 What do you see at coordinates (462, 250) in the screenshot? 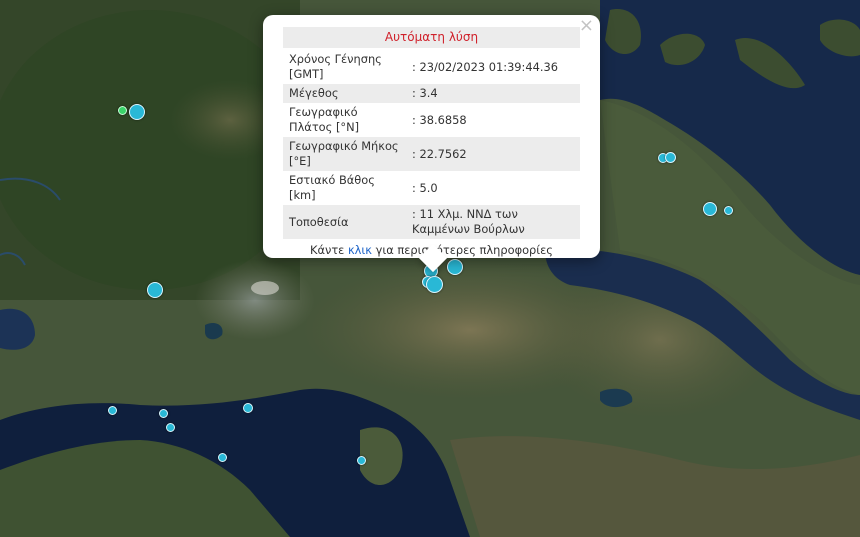
I see `more-info-suffix: για περισσότερες πληροφορίες` at bounding box center [462, 250].